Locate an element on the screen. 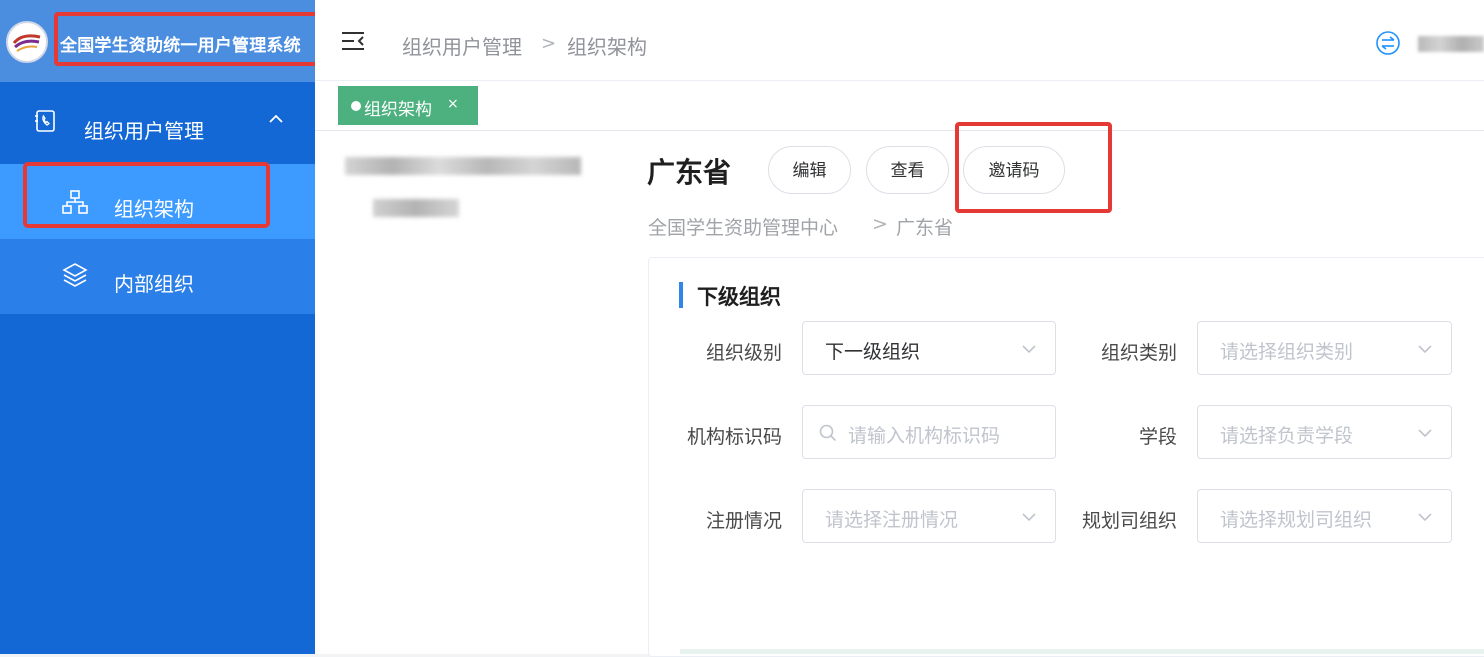 Image resolution: width=1484 pixels, height=657 pixels. breadcrumb-item: 组织用户管理 is located at coordinates (462, 45).